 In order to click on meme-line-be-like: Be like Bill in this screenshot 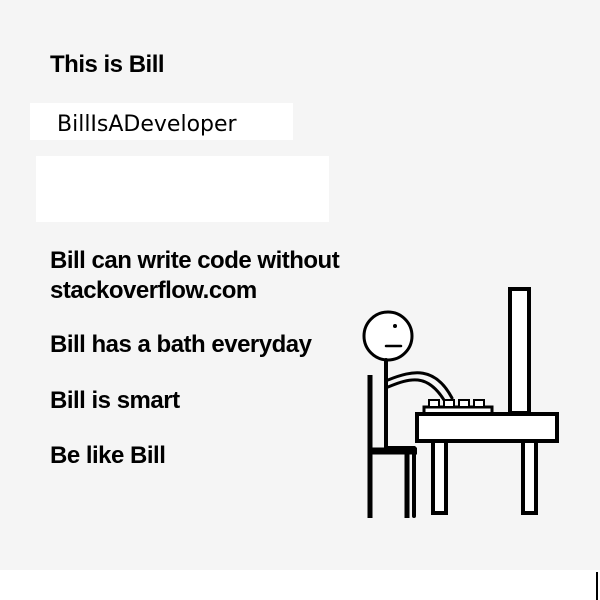, I will do `click(108, 455)`.